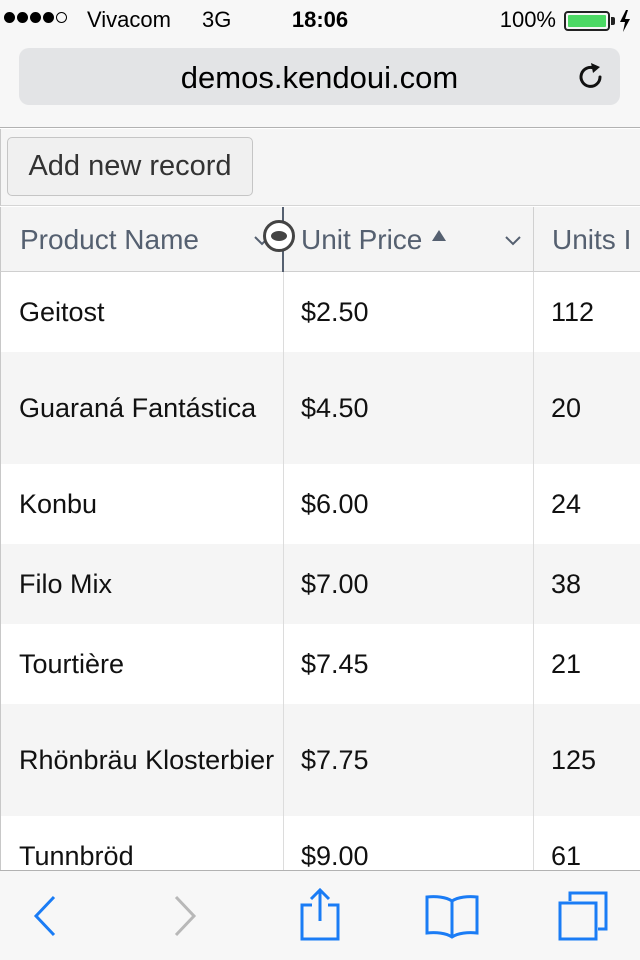  I want to click on product-name-cell: Tourtière, so click(72, 664).